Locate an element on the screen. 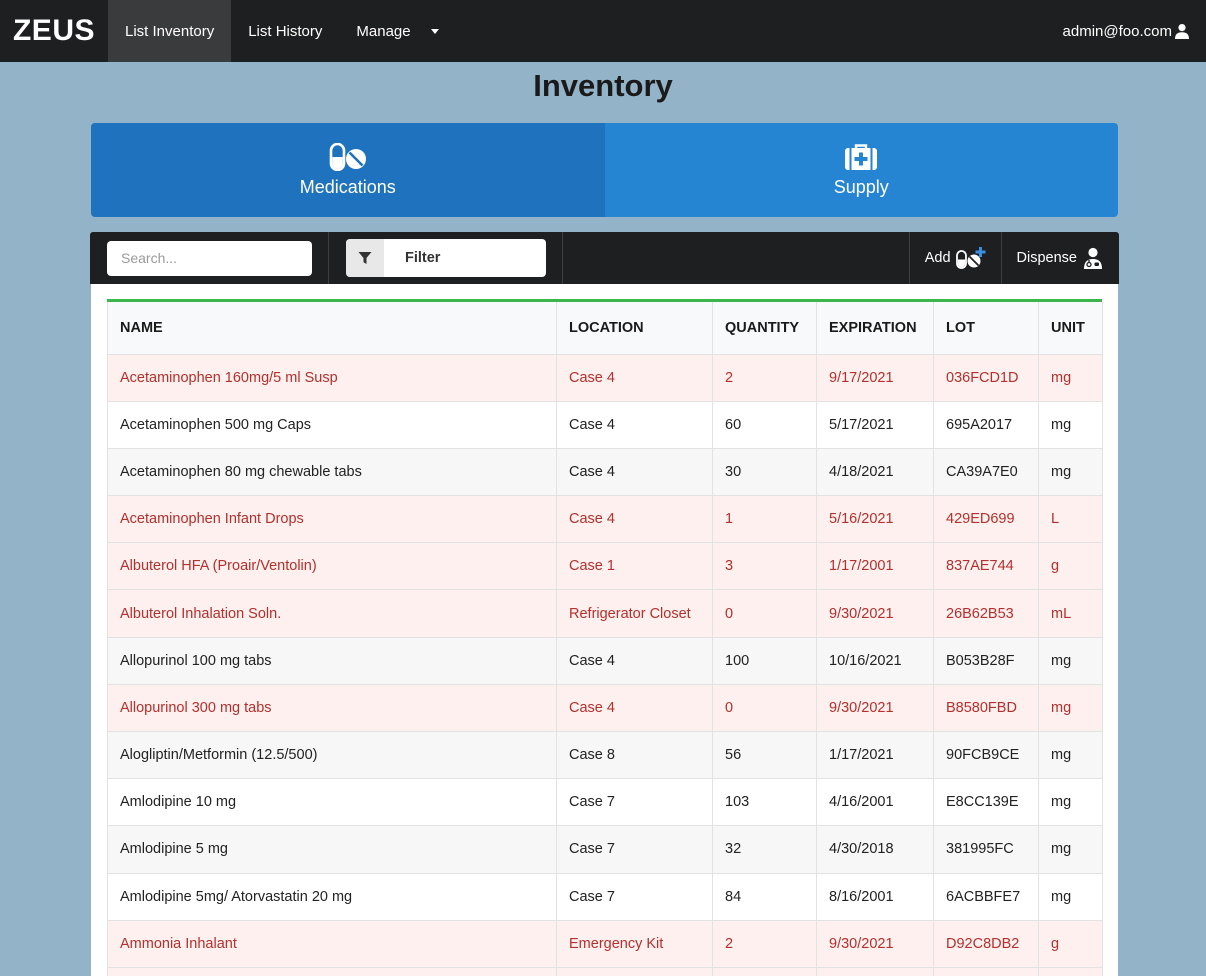 The height and width of the screenshot is (976, 1206). search-input is located at coordinates (211, 258).